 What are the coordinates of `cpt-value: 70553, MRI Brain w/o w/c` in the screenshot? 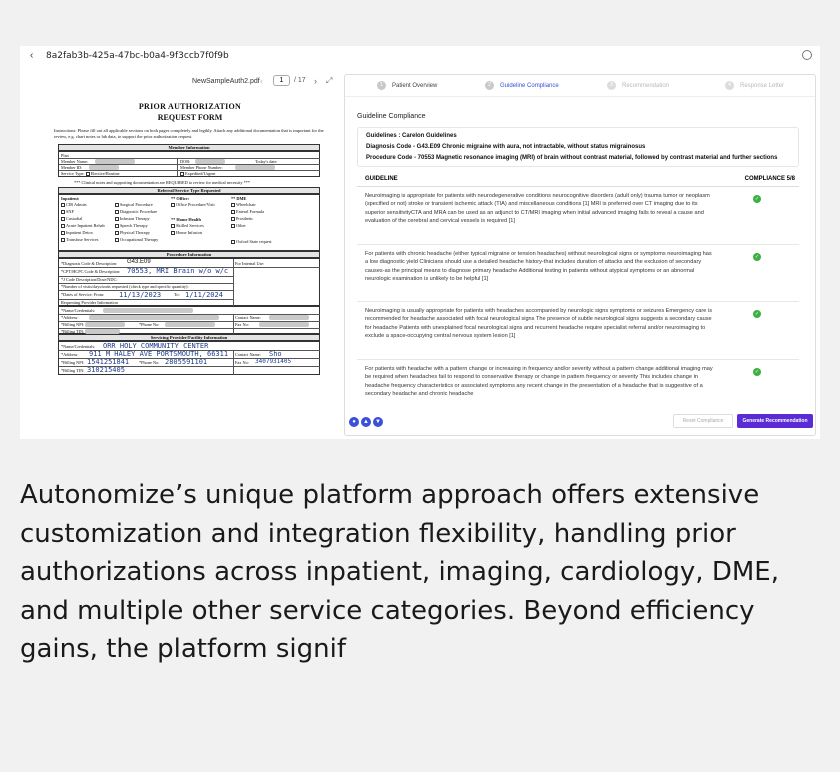 It's located at (178, 271).